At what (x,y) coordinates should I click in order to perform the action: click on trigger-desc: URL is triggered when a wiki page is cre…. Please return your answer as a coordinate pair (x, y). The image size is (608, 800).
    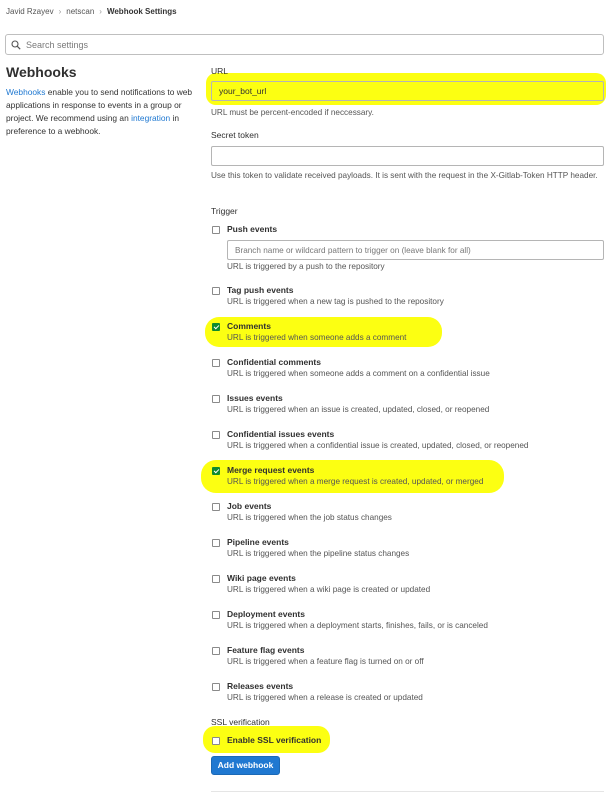
    Looking at the image, I should click on (329, 589).